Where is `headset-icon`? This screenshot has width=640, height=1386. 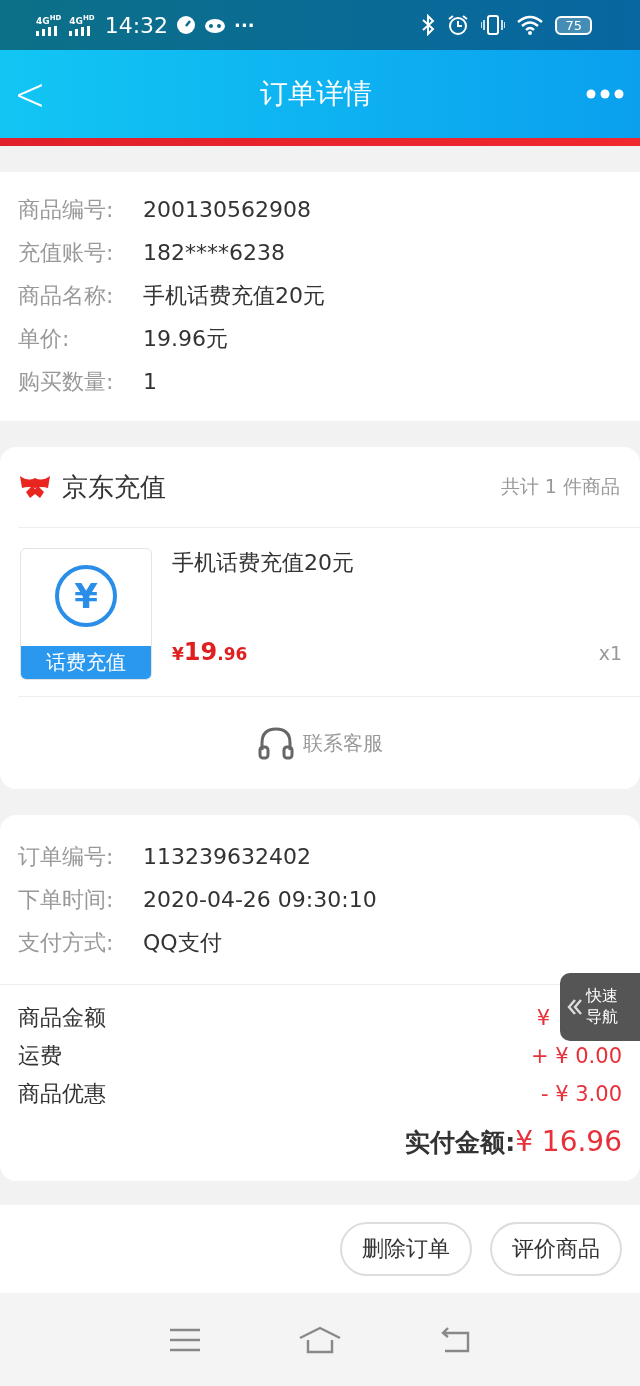
headset-icon is located at coordinates (276, 743).